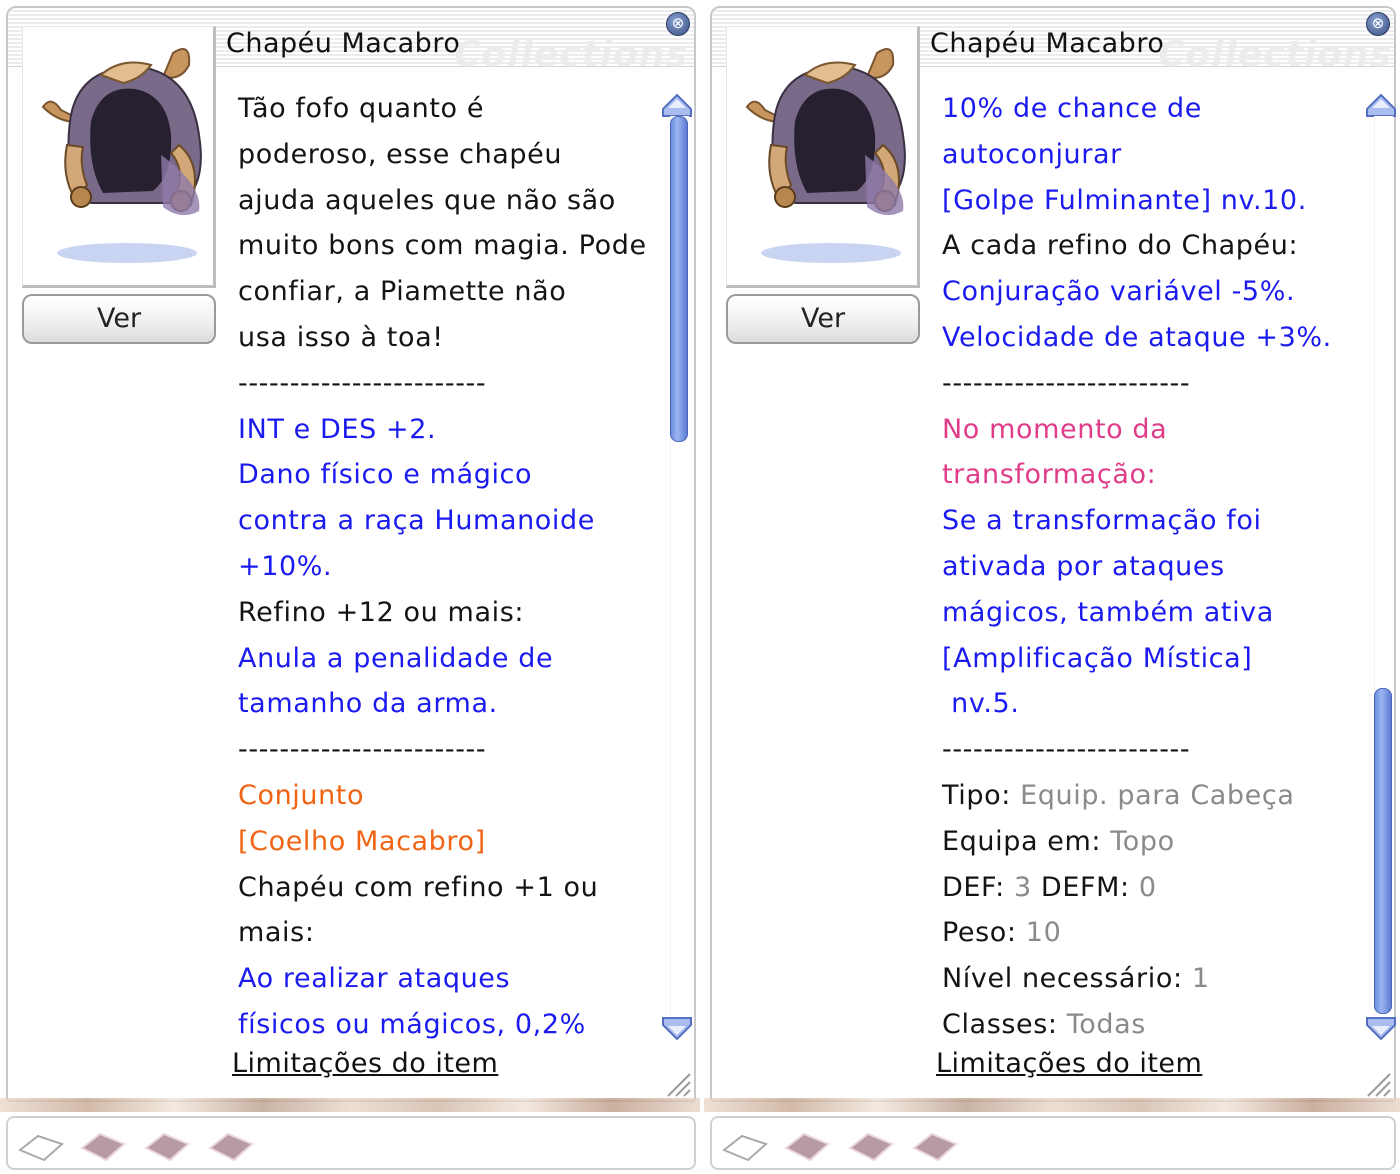  Describe the element at coordinates (1000, 1024) in the screenshot. I see `property-label: Classes:` at that location.